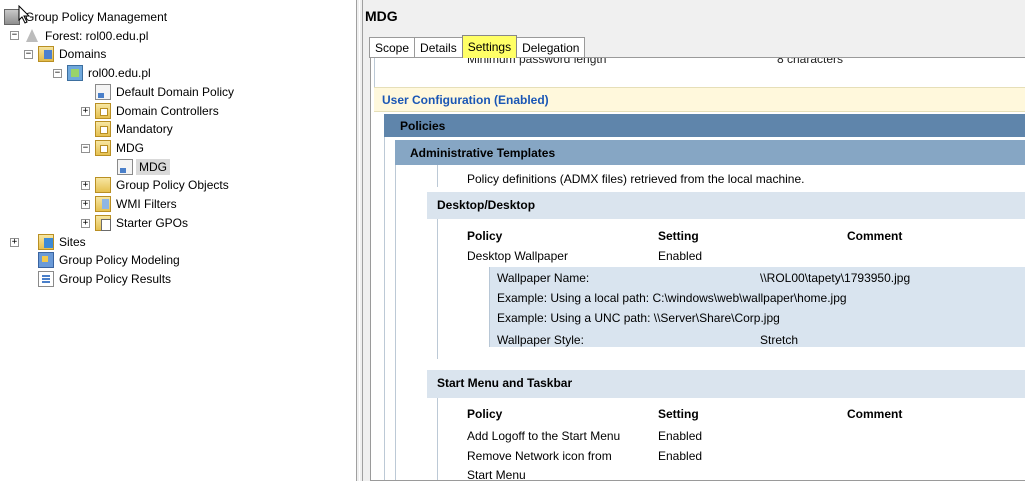  I want to click on detail-label-text: Example: Using a UNC path:, so click(574, 318).